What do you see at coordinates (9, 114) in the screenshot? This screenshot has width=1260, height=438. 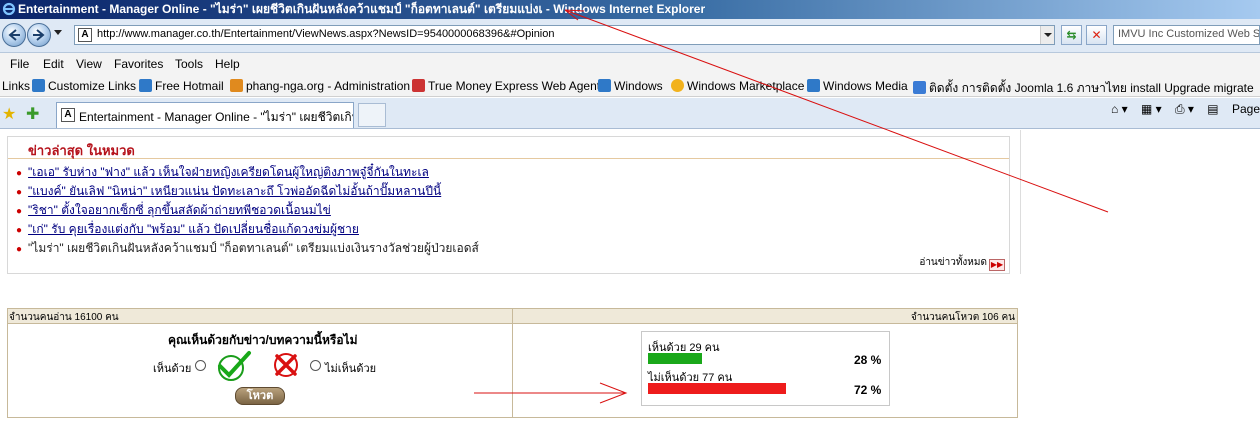 I see `favorites-star-icon: ★` at bounding box center [9, 114].